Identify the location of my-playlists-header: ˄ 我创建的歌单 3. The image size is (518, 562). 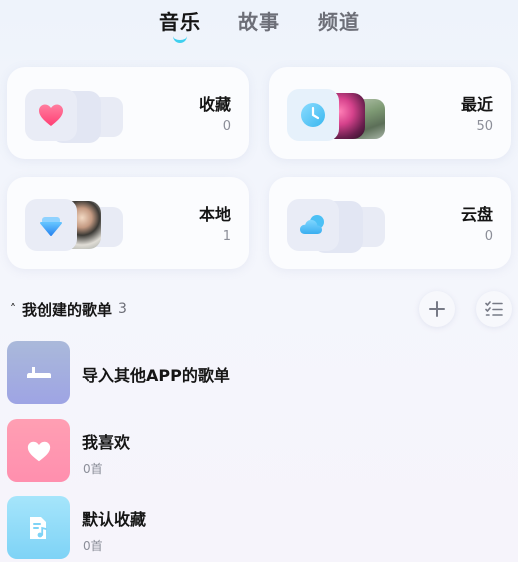
(68, 309).